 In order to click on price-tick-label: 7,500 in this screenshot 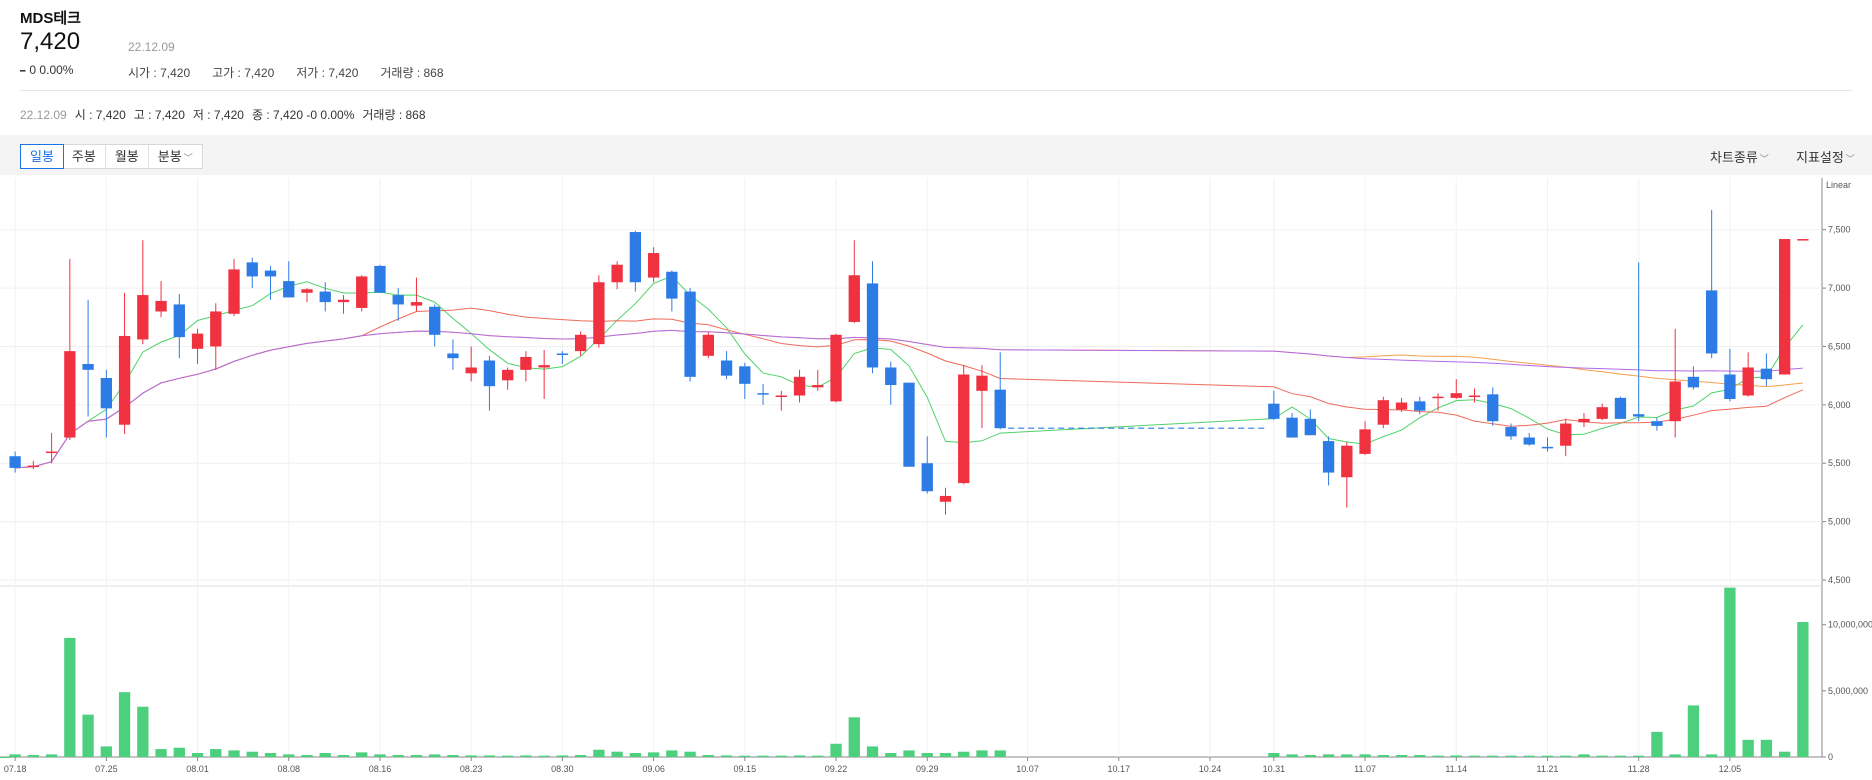, I will do `click(1839, 230)`.